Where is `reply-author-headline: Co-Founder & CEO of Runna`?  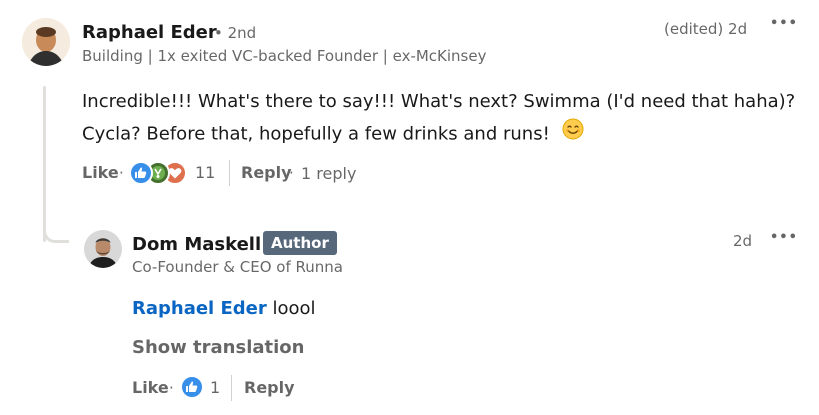
reply-author-headline: Co-Founder & CEO of Runna is located at coordinates (237, 267).